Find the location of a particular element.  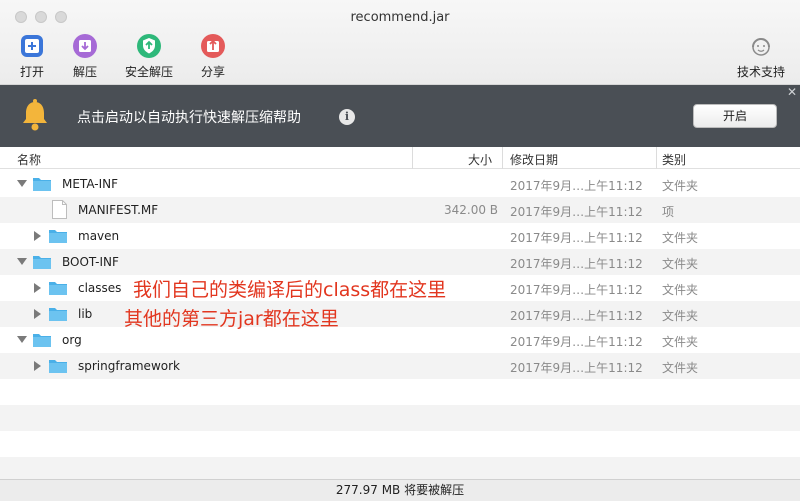

column-kind: 类别 is located at coordinates (674, 159).